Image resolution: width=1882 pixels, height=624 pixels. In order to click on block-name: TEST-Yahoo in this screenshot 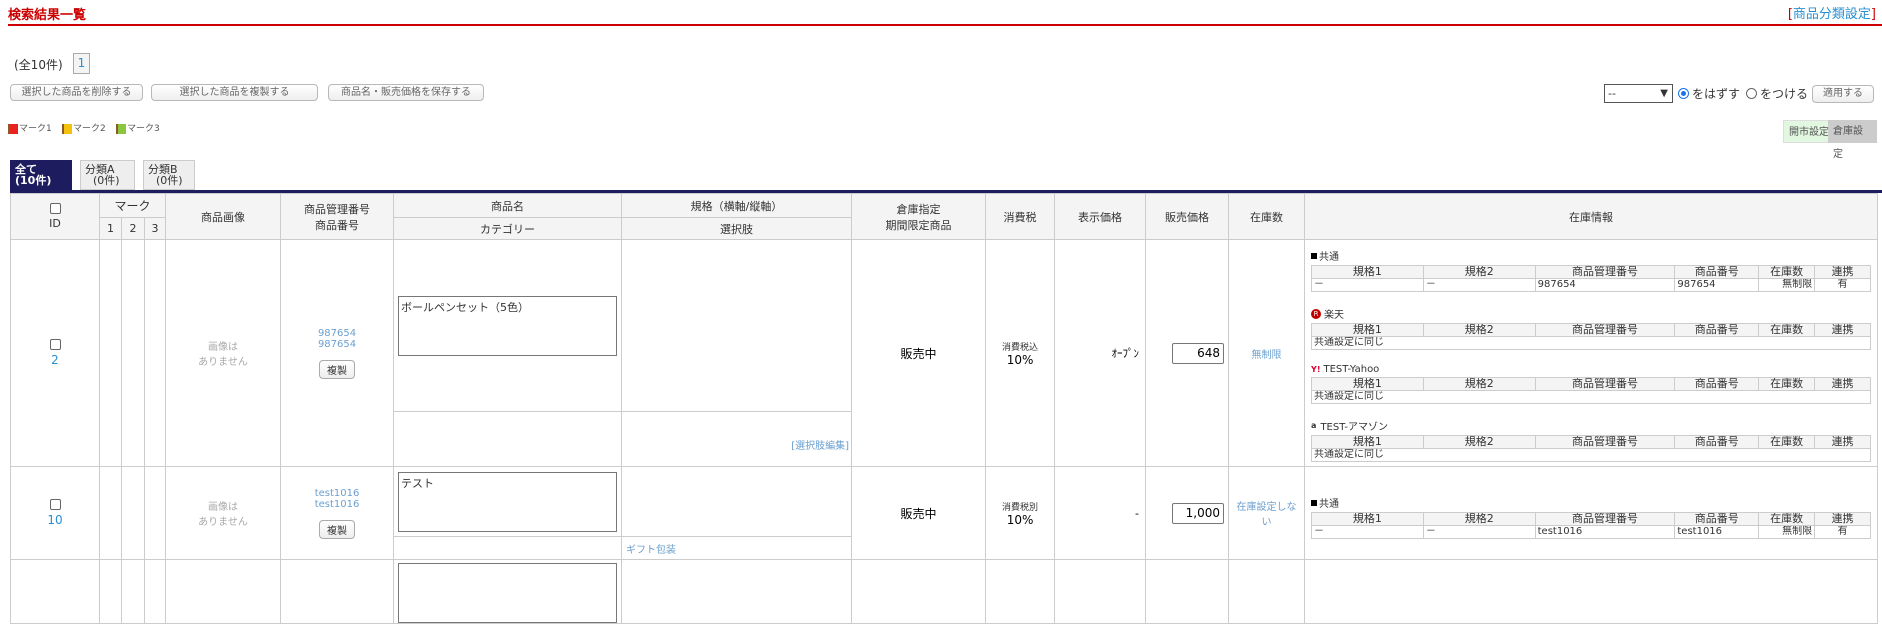, I will do `click(1351, 369)`.